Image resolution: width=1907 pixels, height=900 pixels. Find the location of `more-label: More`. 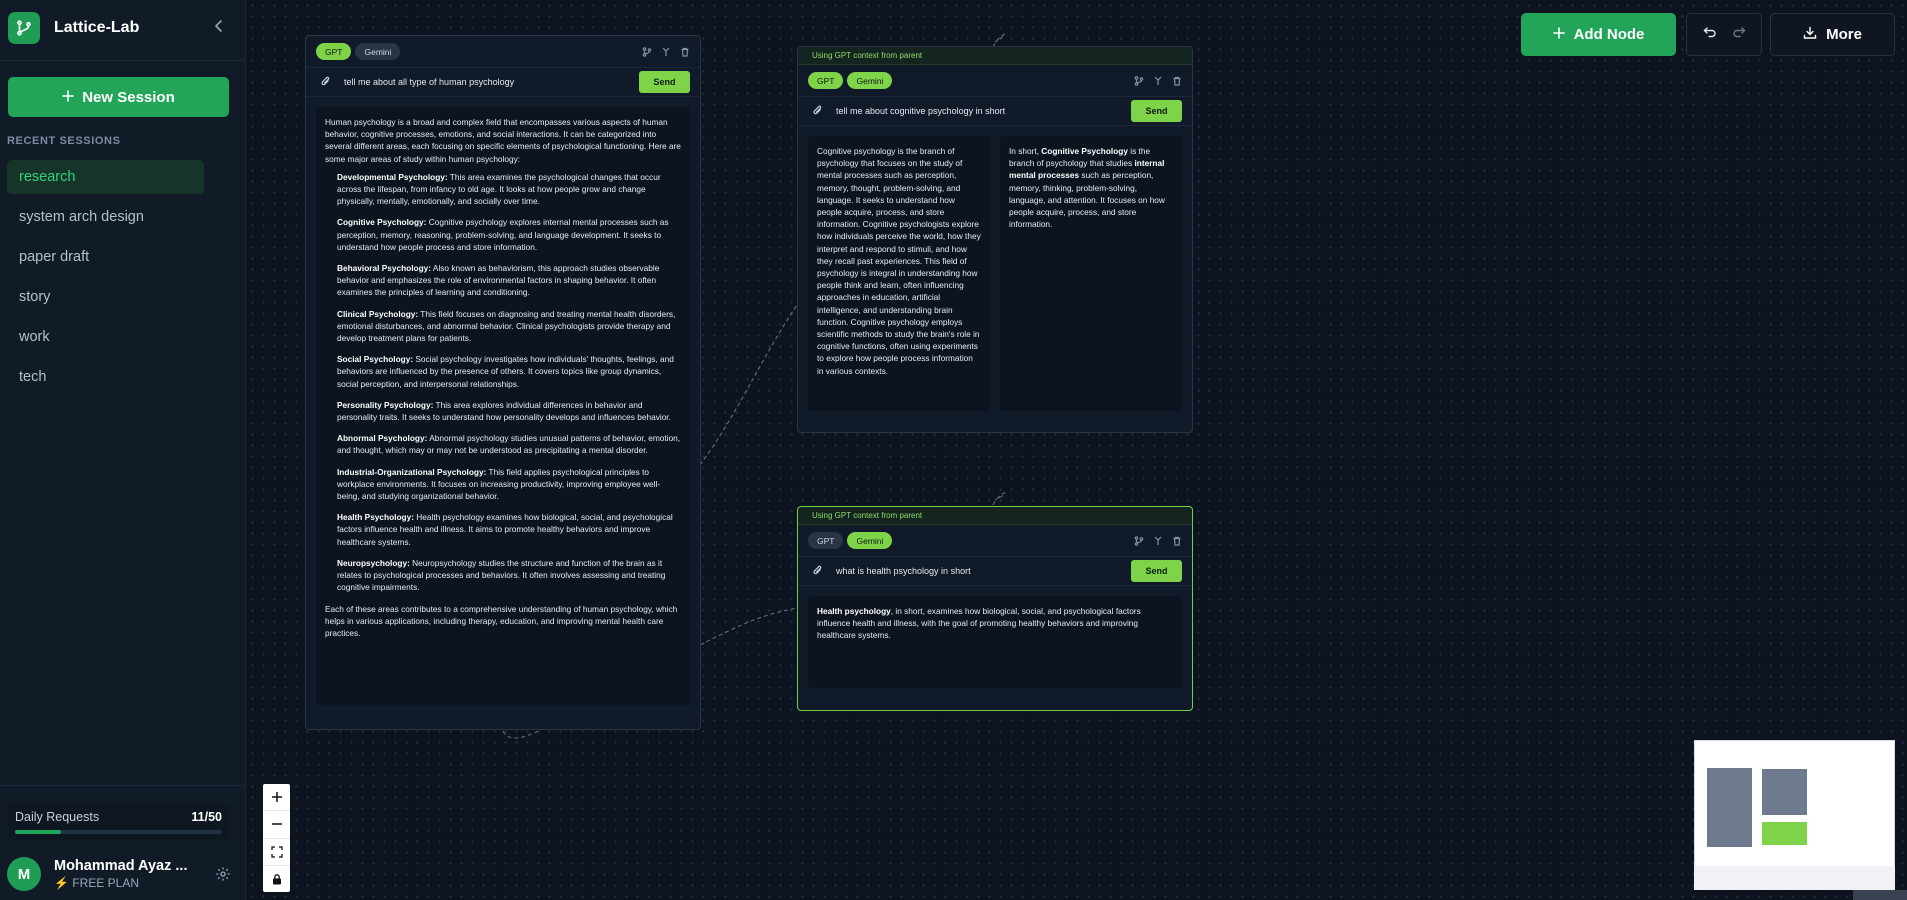

more-label: More is located at coordinates (1844, 34).